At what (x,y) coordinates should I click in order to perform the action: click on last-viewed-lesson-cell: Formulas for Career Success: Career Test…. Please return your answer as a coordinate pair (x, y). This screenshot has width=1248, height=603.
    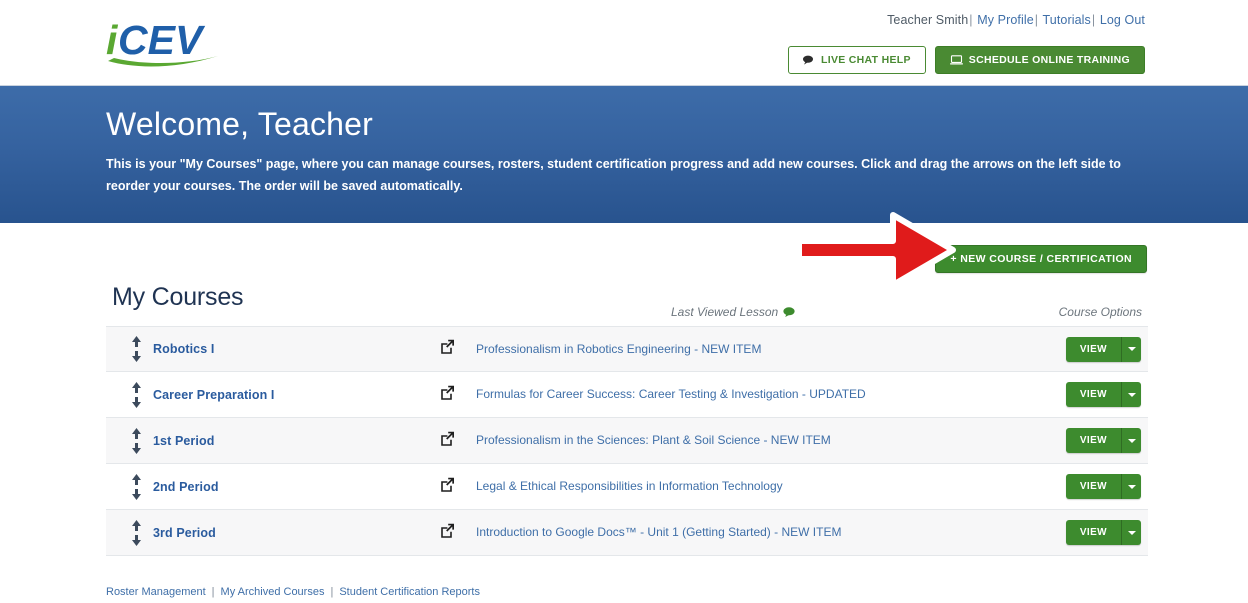
    Looking at the image, I should click on (762, 394).